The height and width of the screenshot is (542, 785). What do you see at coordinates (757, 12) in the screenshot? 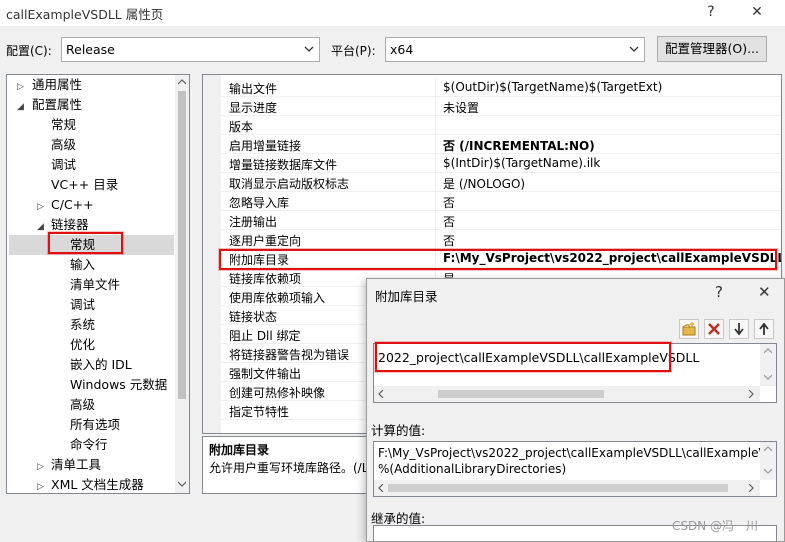
I see `close-button: ✕` at bounding box center [757, 12].